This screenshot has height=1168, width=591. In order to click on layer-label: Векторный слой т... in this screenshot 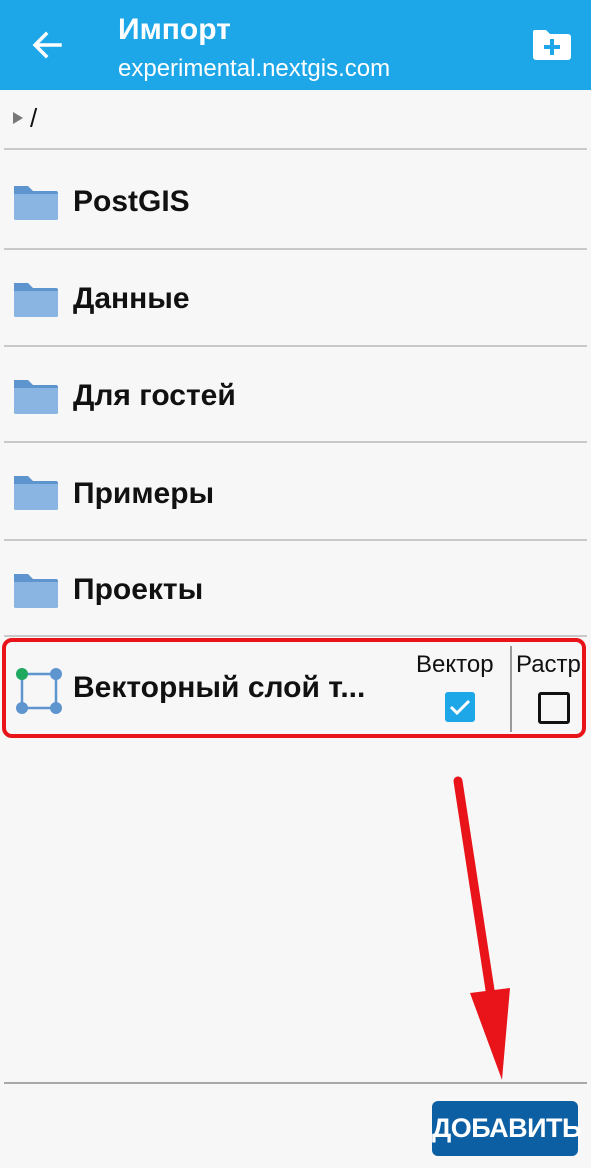, I will do `click(219, 687)`.